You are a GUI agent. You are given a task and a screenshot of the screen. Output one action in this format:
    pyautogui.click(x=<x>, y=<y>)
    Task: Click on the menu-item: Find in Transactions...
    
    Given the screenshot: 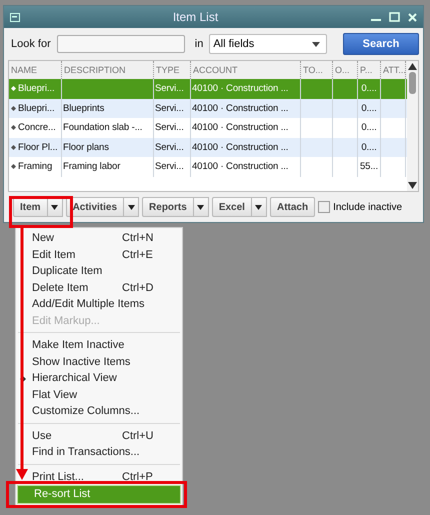 What is the action you would take?
    pyautogui.click(x=99, y=452)
    